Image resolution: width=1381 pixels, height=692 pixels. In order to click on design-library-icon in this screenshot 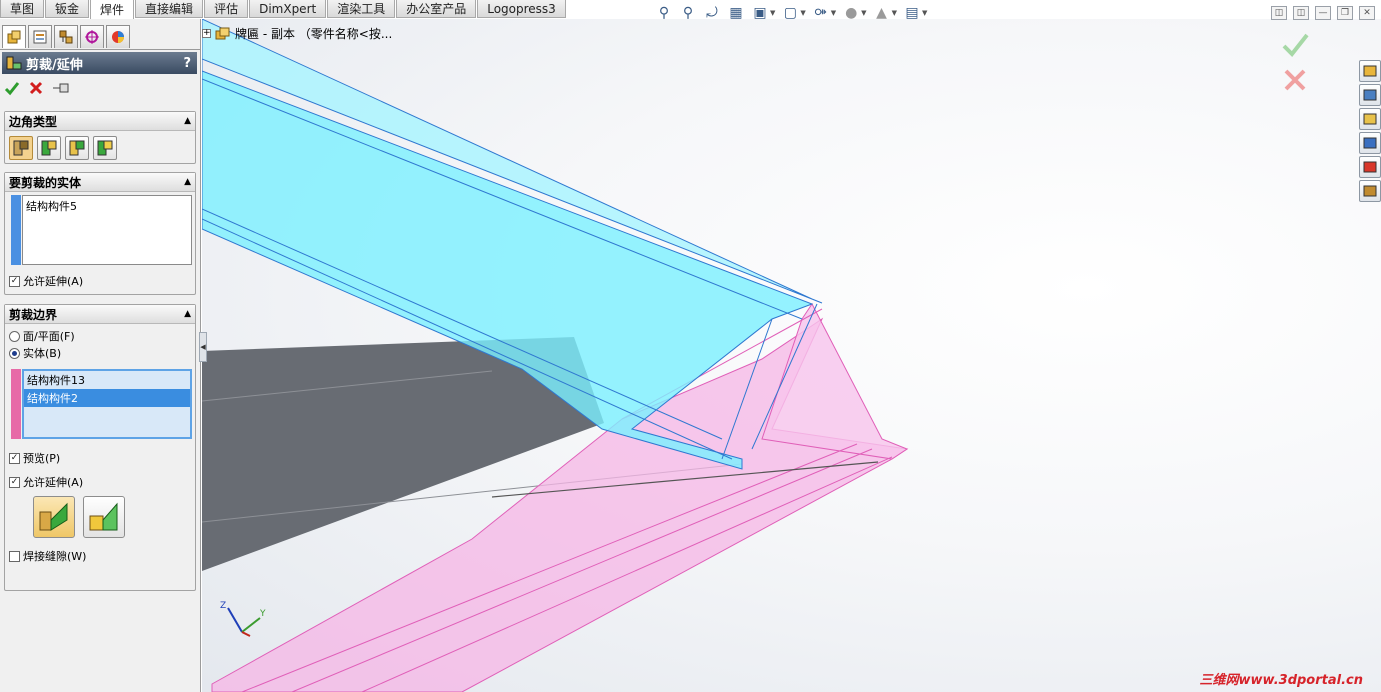, I will do `click(1370, 95)`.